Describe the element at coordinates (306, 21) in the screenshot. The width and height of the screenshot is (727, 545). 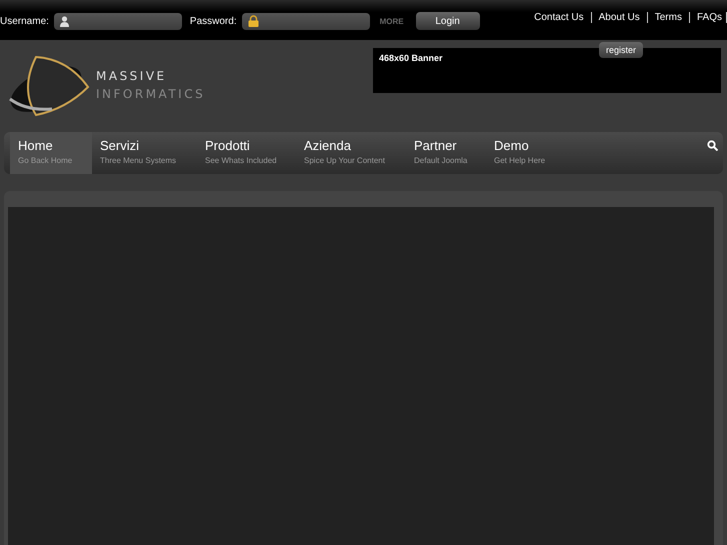
I see `password-field` at that location.